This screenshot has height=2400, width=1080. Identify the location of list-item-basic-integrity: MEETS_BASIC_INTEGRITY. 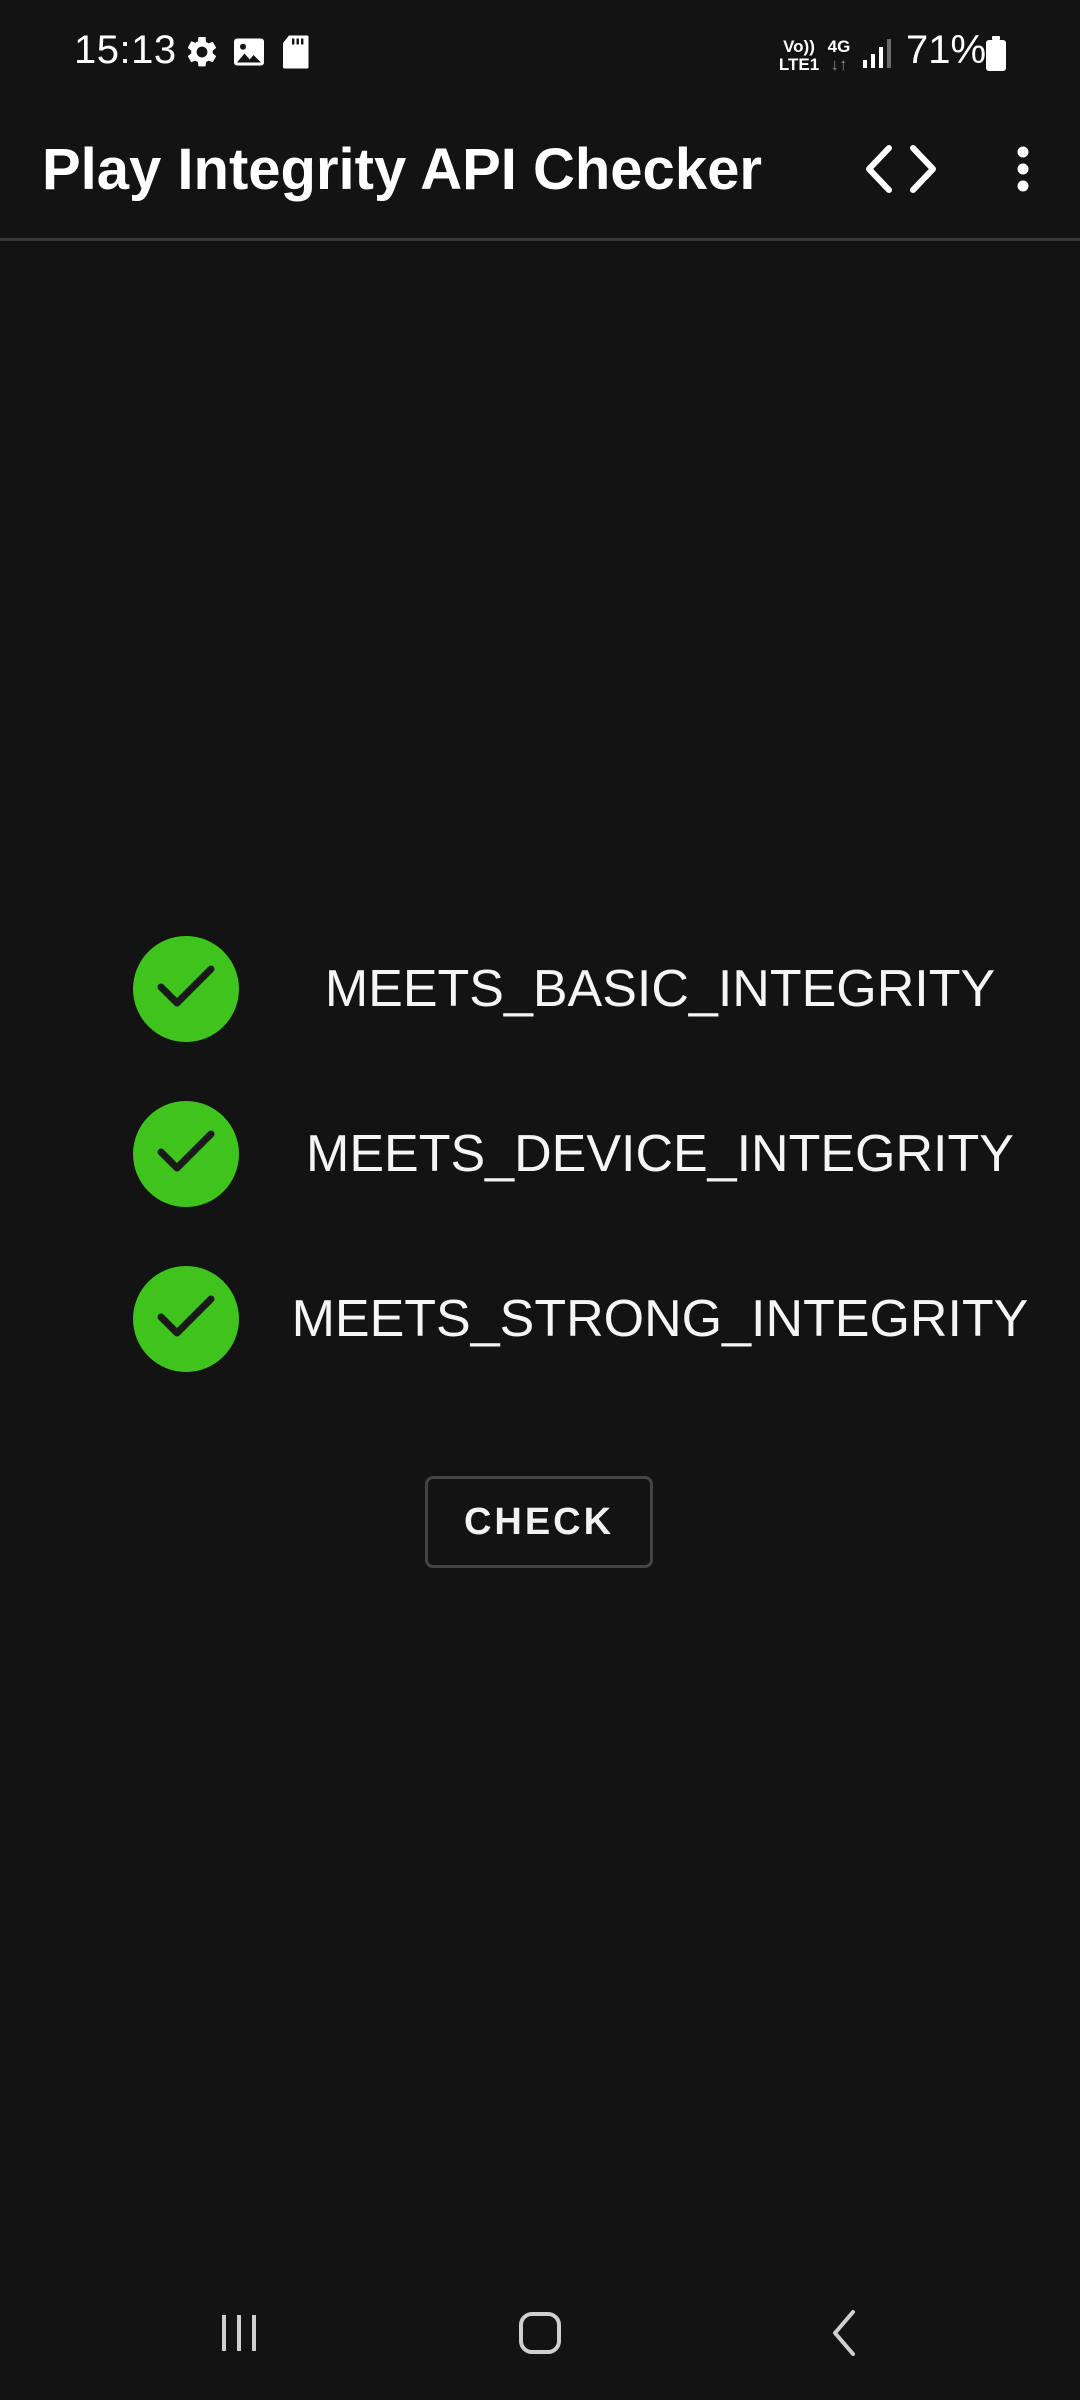
(540, 989).